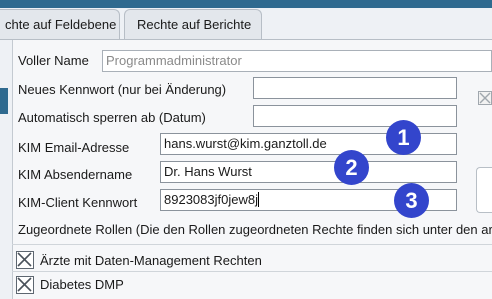 This screenshot has width=492, height=299. I want to click on kim-email-label: KIM Email-Adresse, so click(74, 147).